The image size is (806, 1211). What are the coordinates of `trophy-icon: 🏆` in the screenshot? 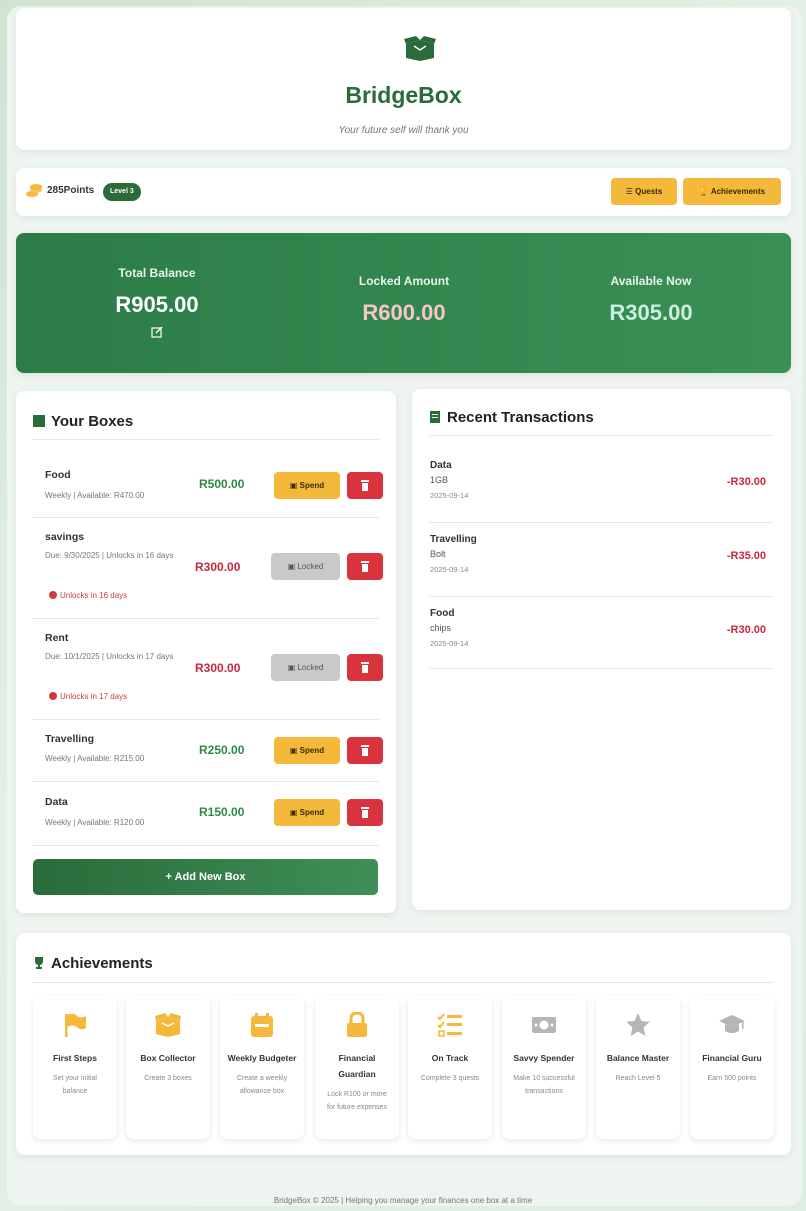 It's located at (704, 191).